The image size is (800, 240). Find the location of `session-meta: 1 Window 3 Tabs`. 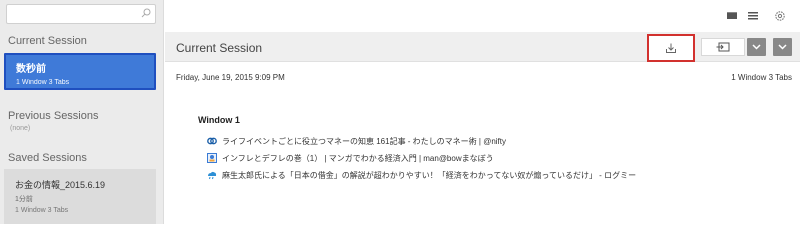

session-meta: 1 Window 3 Tabs is located at coordinates (43, 82).